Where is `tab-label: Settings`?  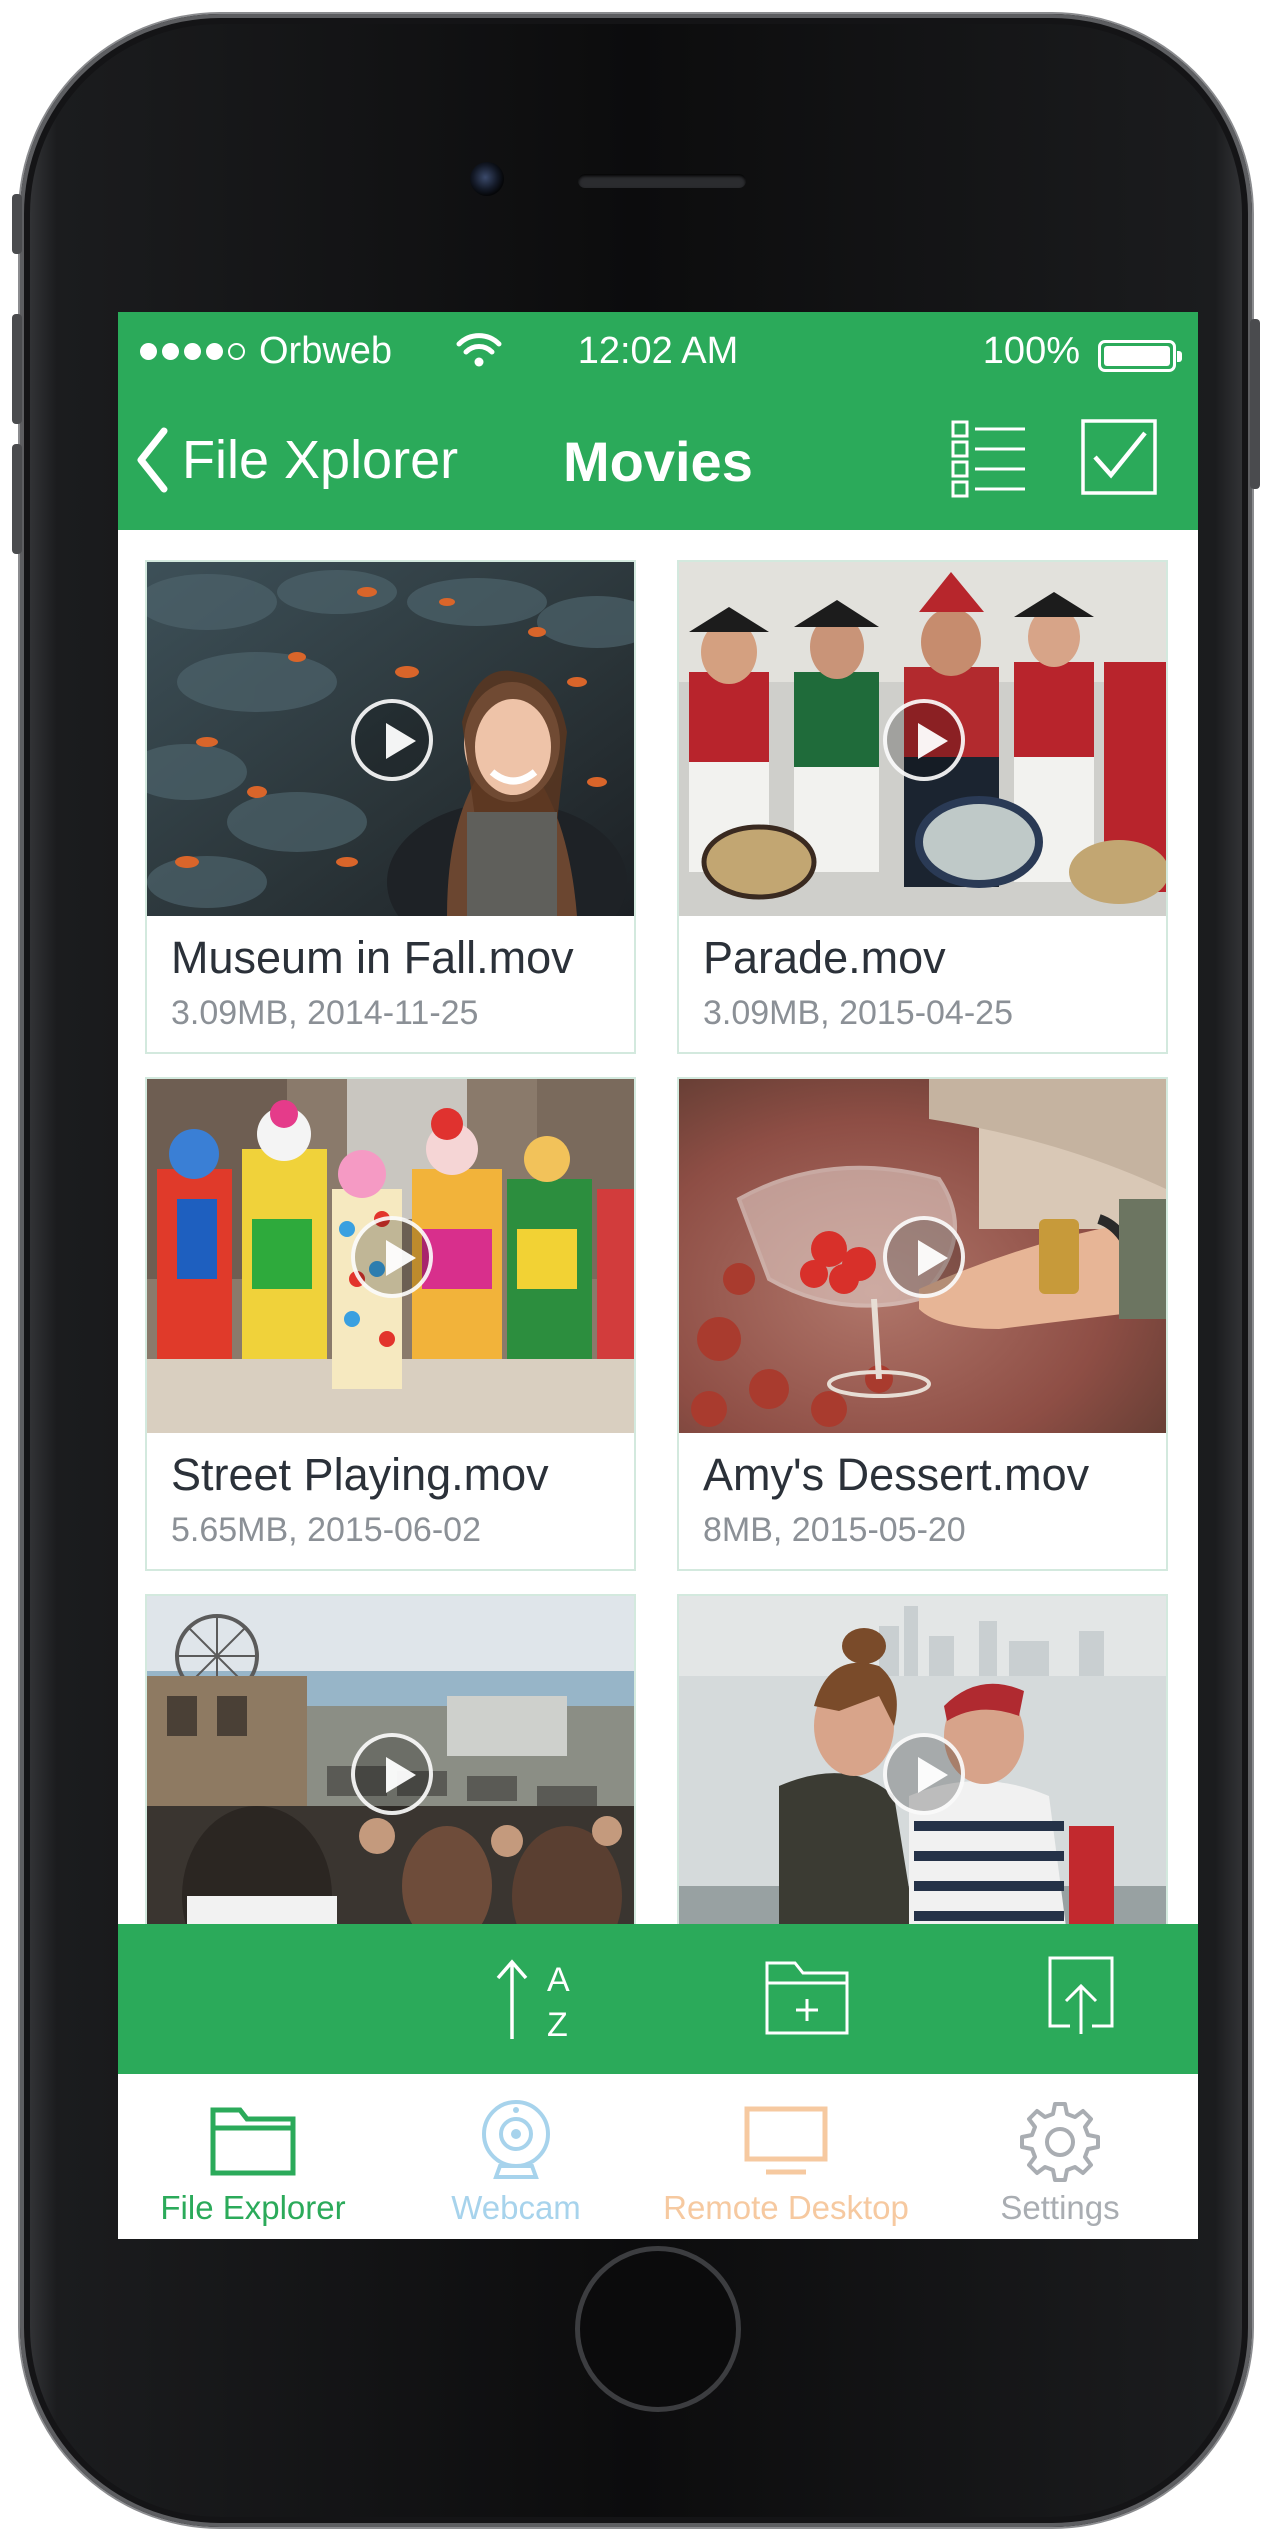 tab-label: Settings is located at coordinates (1060, 2207).